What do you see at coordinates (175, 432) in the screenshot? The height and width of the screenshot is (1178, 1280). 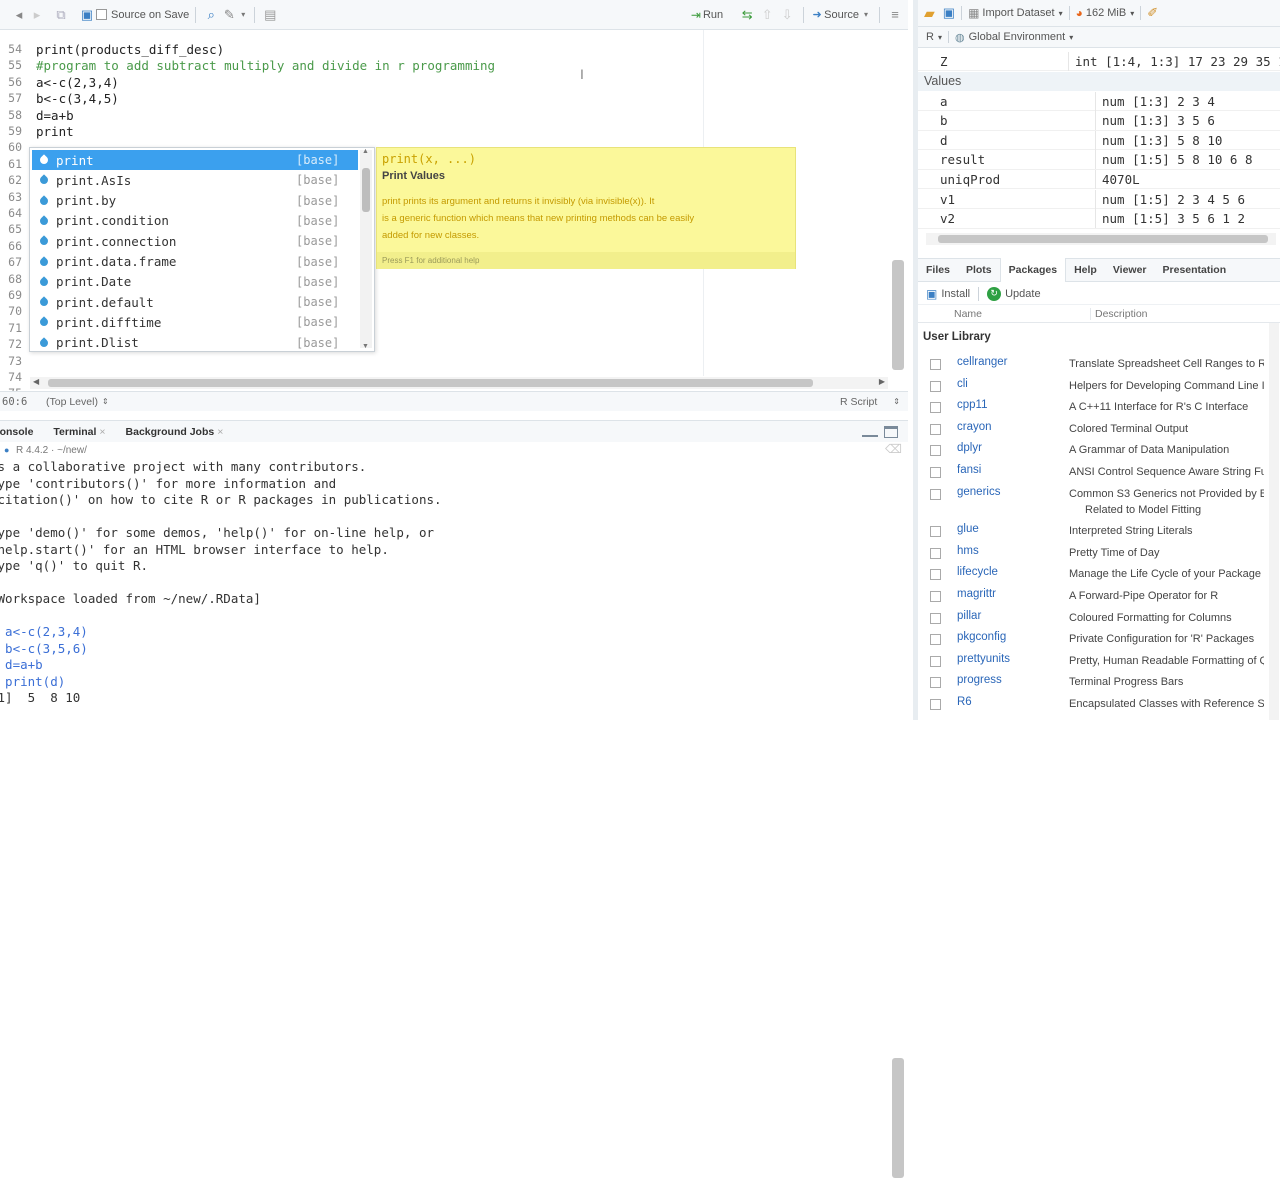 I see `tab-background-jobs: Background Jobs ×` at bounding box center [175, 432].